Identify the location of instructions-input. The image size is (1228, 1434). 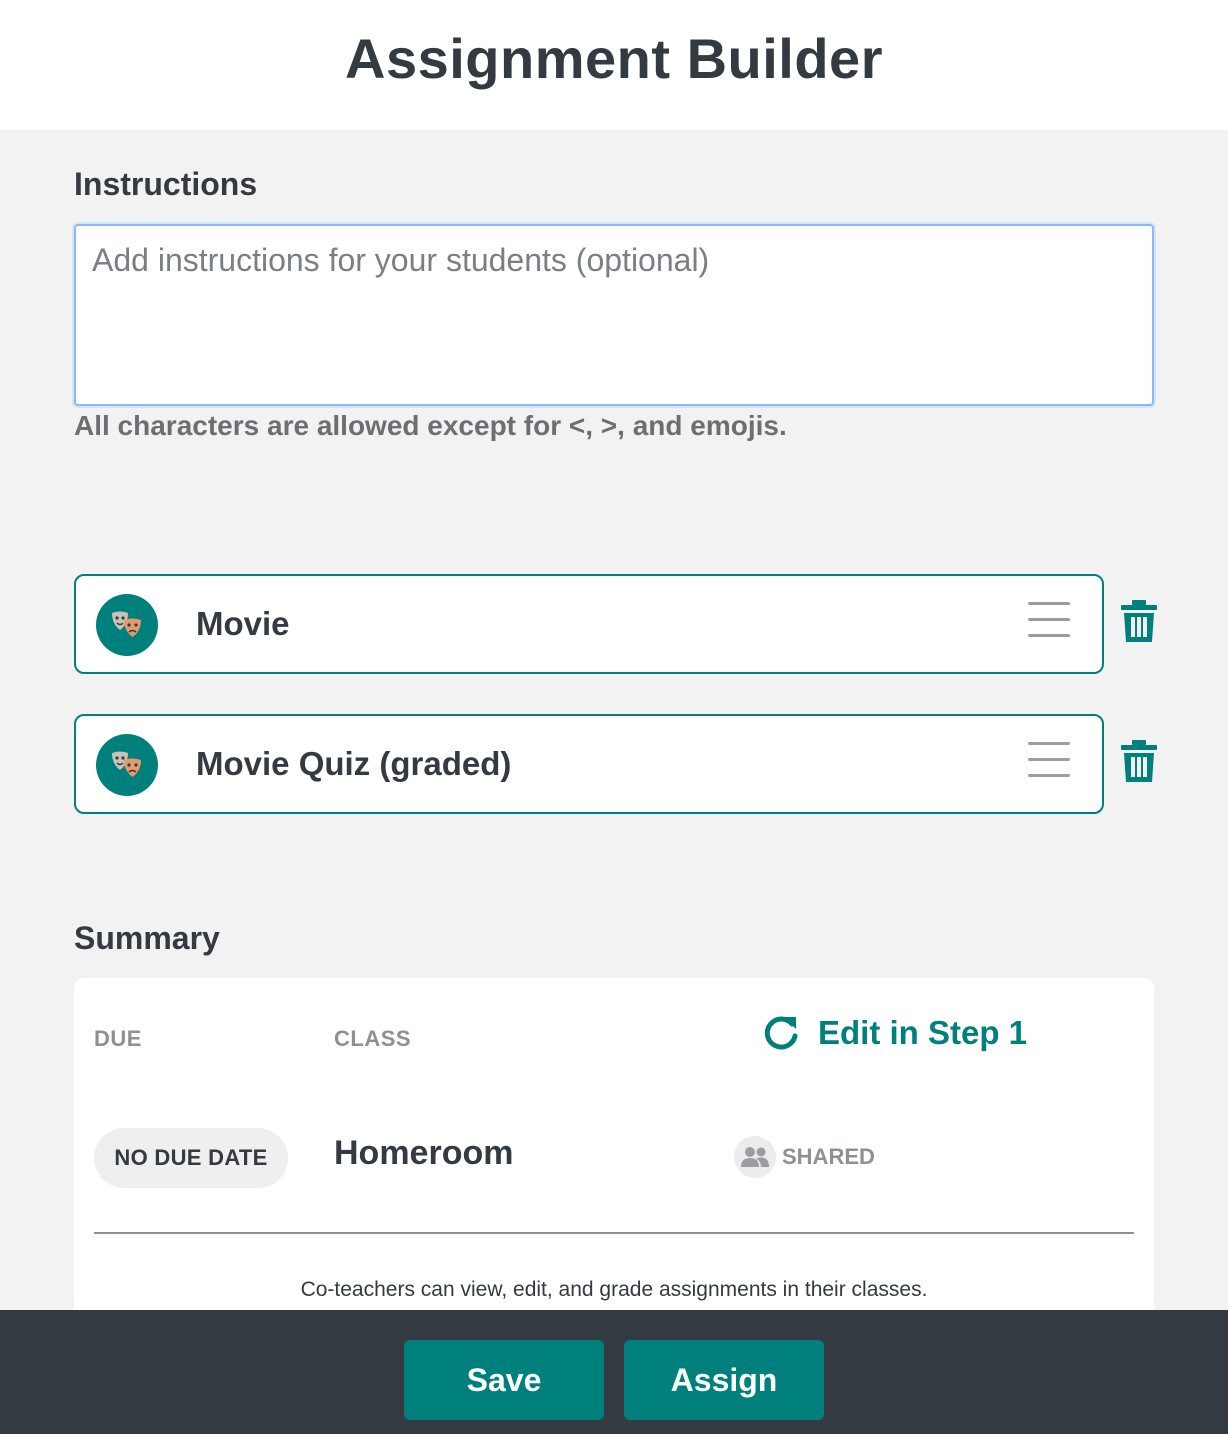
(614, 315).